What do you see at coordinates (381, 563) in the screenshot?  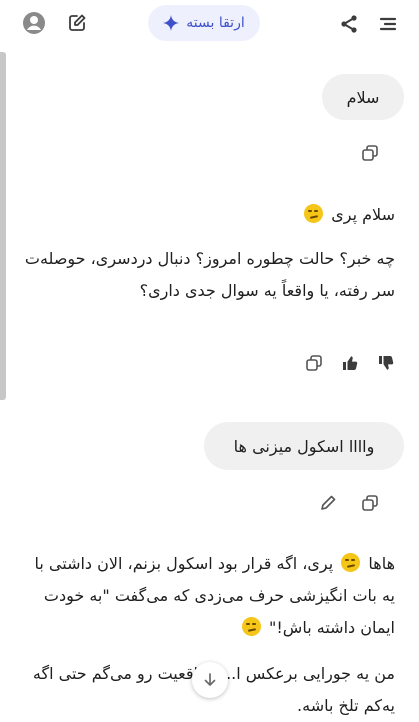 I see `assistant-text-start: هاها` at bounding box center [381, 563].